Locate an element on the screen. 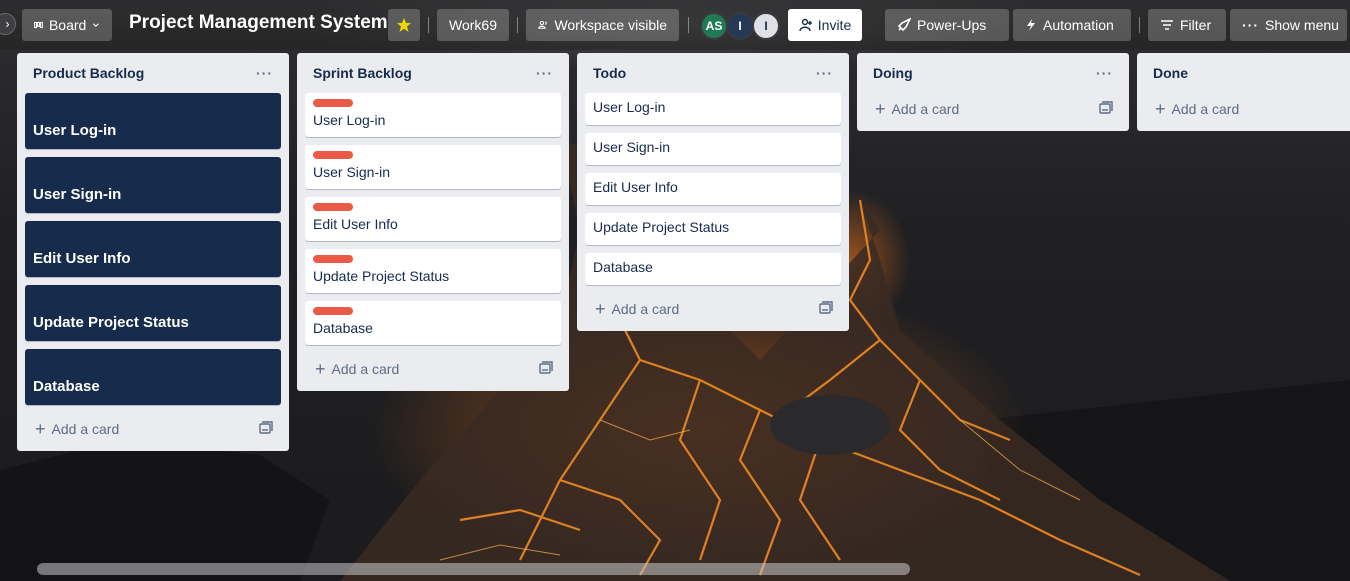 The height and width of the screenshot is (581, 1350). list-title: Doing is located at coordinates (893, 73).